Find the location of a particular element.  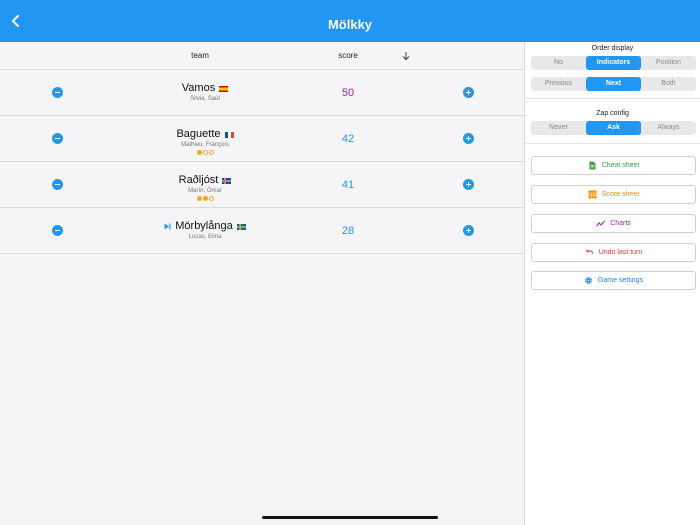

order-display-target-selector: Previous Next Both is located at coordinates (613, 84).